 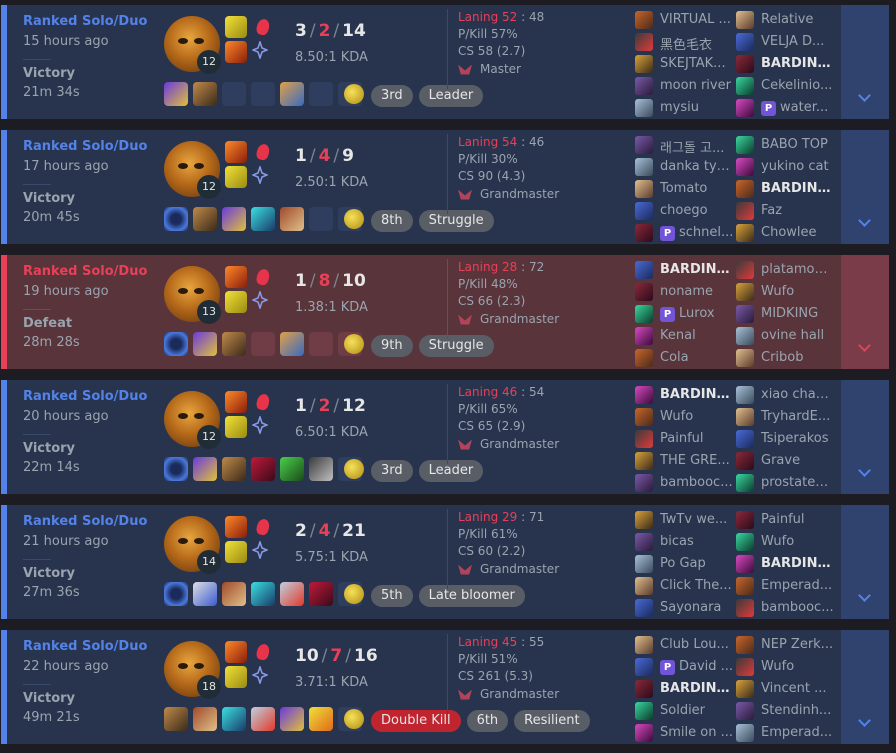 What do you see at coordinates (685, 211) in the screenshot?
I see `participant: choego` at bounding box center [685, 211].